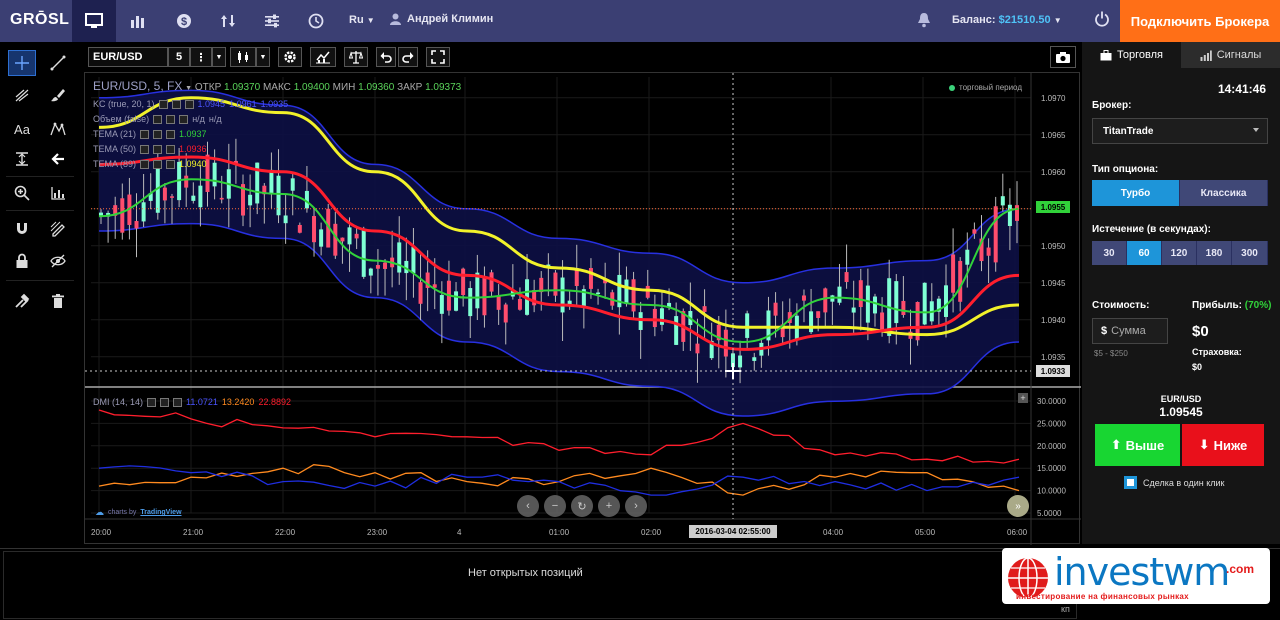  Describe the element at coordinates (1130, 331) in the screenshot. I see `amount-input: $ Сумма` at that location.